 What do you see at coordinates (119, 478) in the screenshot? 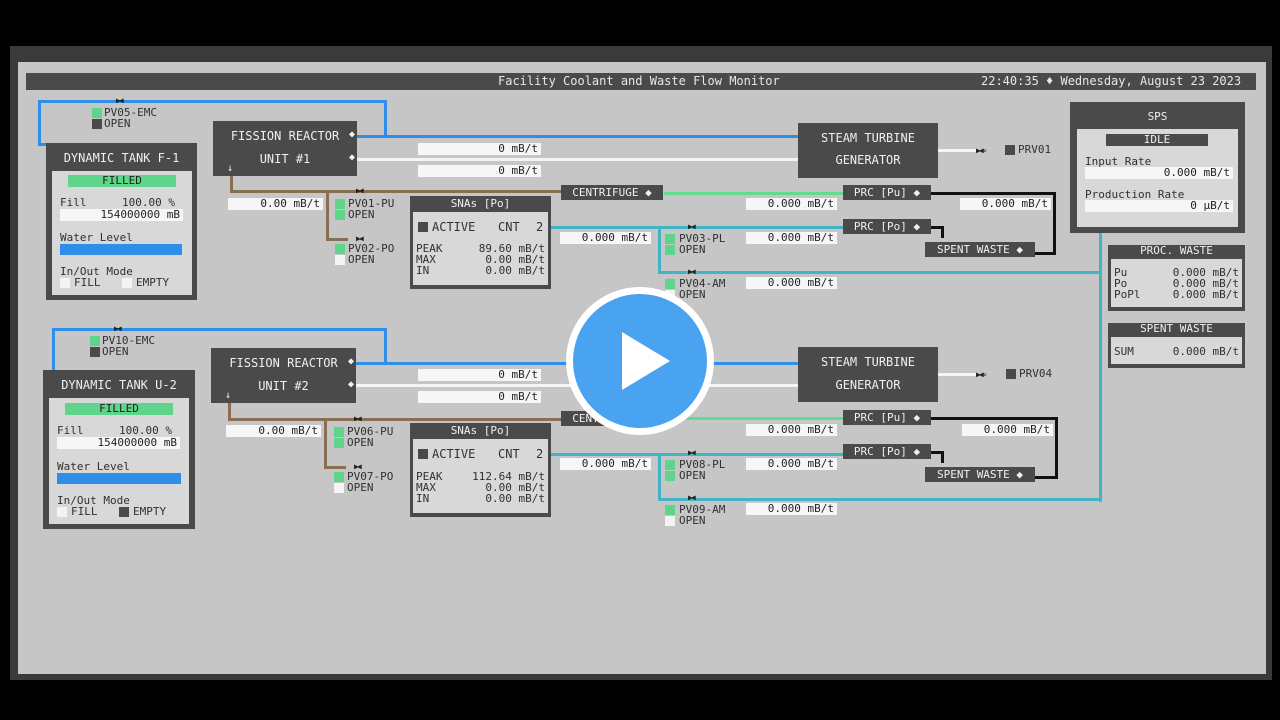
I see `water-level-bar` at bounding box center [119, 478].